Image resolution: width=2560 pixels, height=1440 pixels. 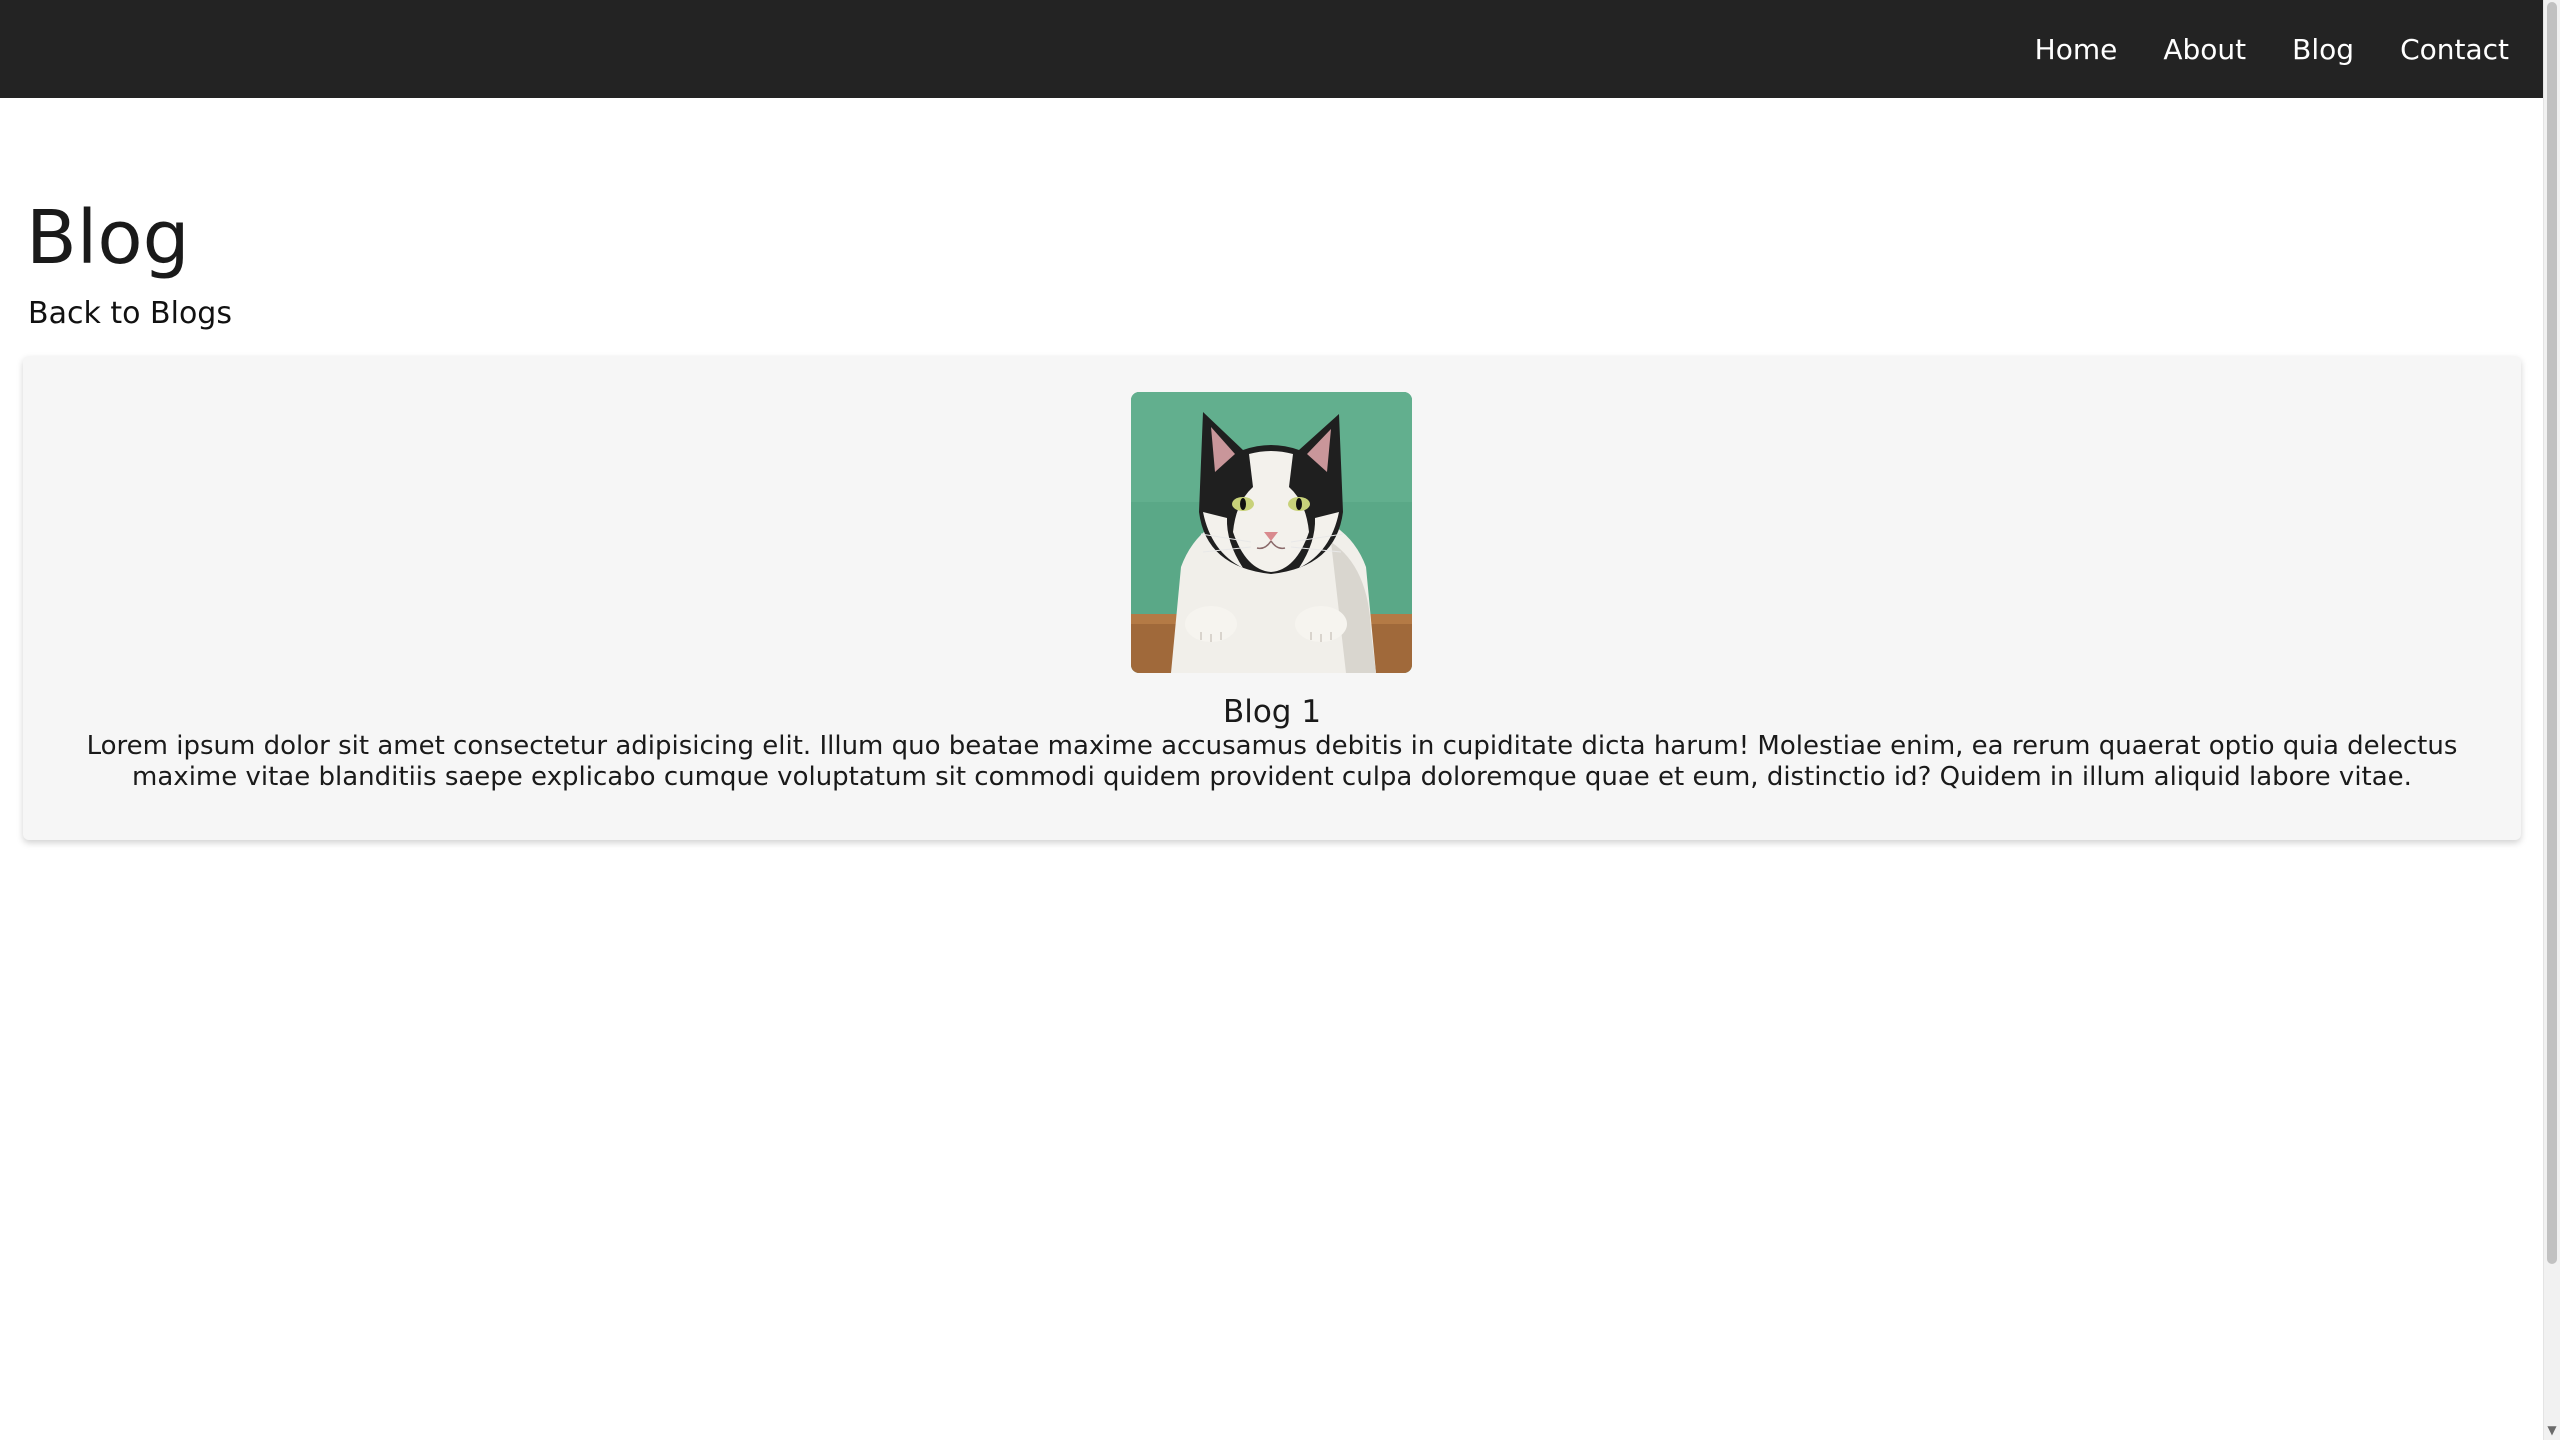 What do you see at coordinates (2272, 49) in the screenshot?
I see `nav-links: Home About Blog Contact` at bounding box center [2272, 49].